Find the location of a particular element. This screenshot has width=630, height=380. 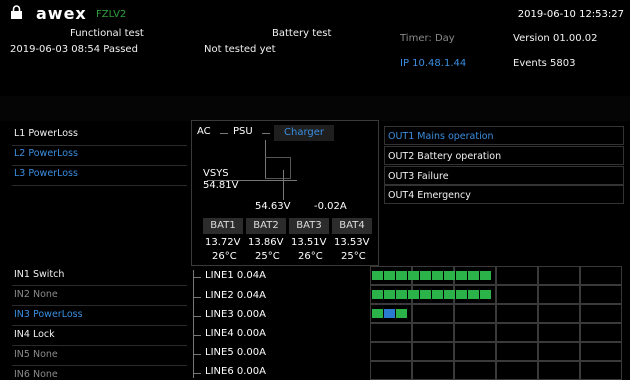

battery-3-temp: 26°C is located at coordinates (310, 256).